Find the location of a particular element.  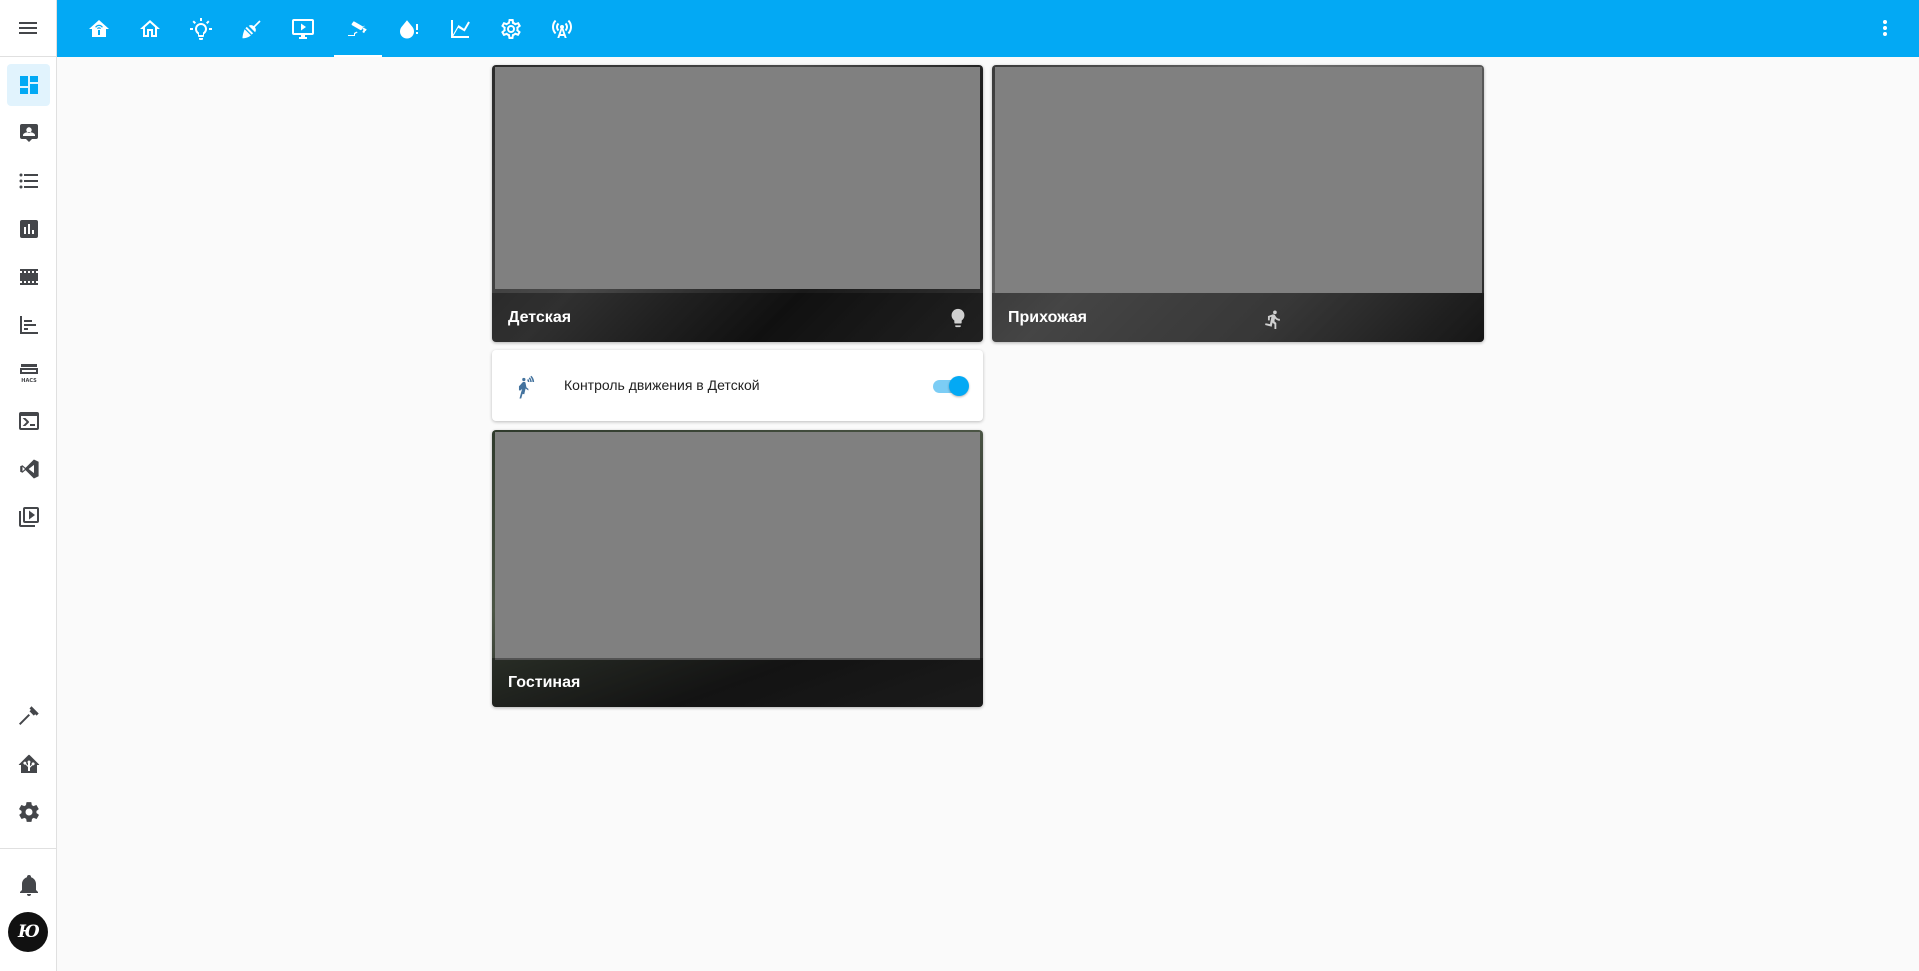

console-icon is located at coordinates (28, 421).